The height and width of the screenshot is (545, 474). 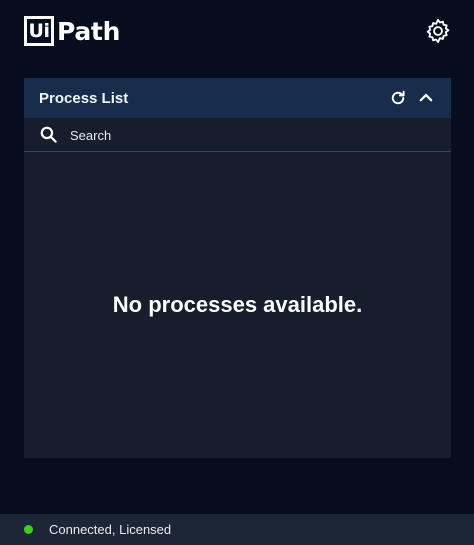 I want to click on app-header: Ui Path, so click(x=237, y=31).